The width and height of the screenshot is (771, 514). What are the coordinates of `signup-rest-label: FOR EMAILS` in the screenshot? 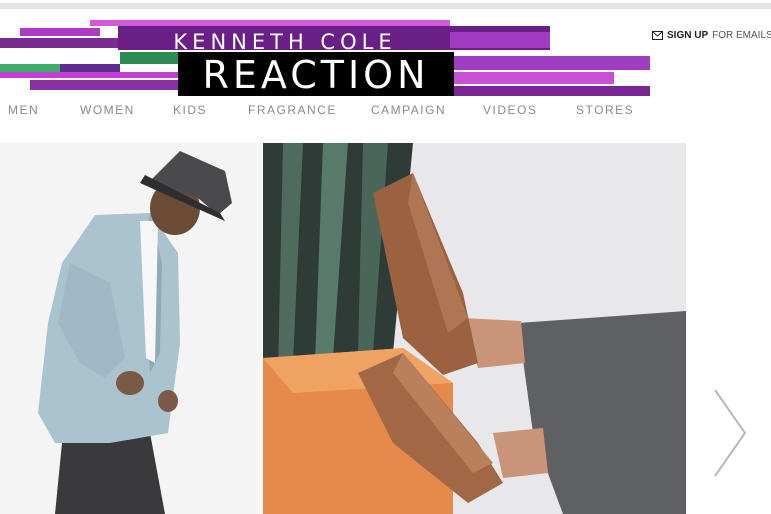 It's located at (741, 35).